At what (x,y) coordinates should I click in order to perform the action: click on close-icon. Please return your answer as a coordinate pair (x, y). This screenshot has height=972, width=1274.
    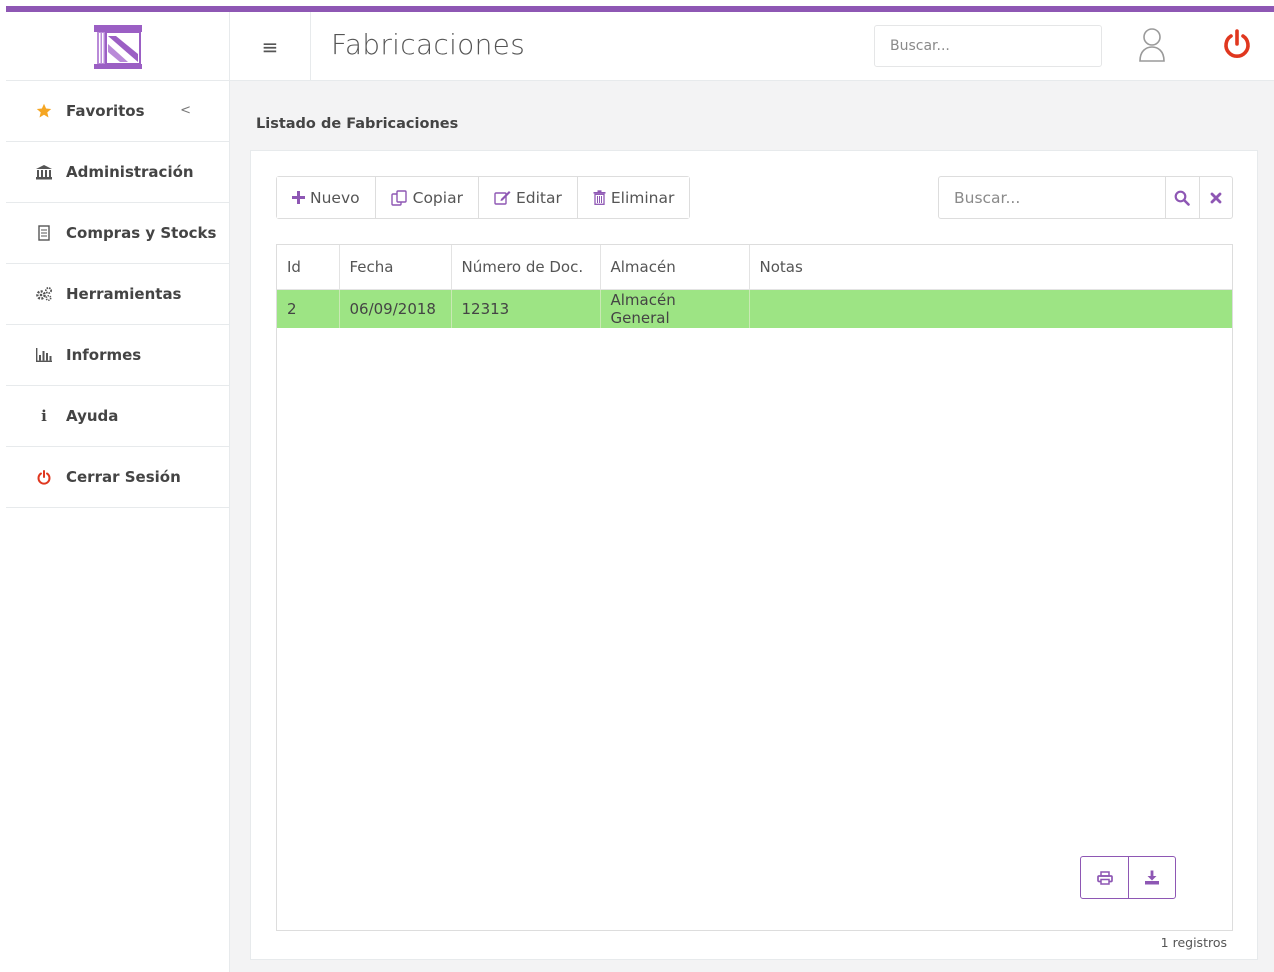
    Looking at the image, I should click on (1216, 197).